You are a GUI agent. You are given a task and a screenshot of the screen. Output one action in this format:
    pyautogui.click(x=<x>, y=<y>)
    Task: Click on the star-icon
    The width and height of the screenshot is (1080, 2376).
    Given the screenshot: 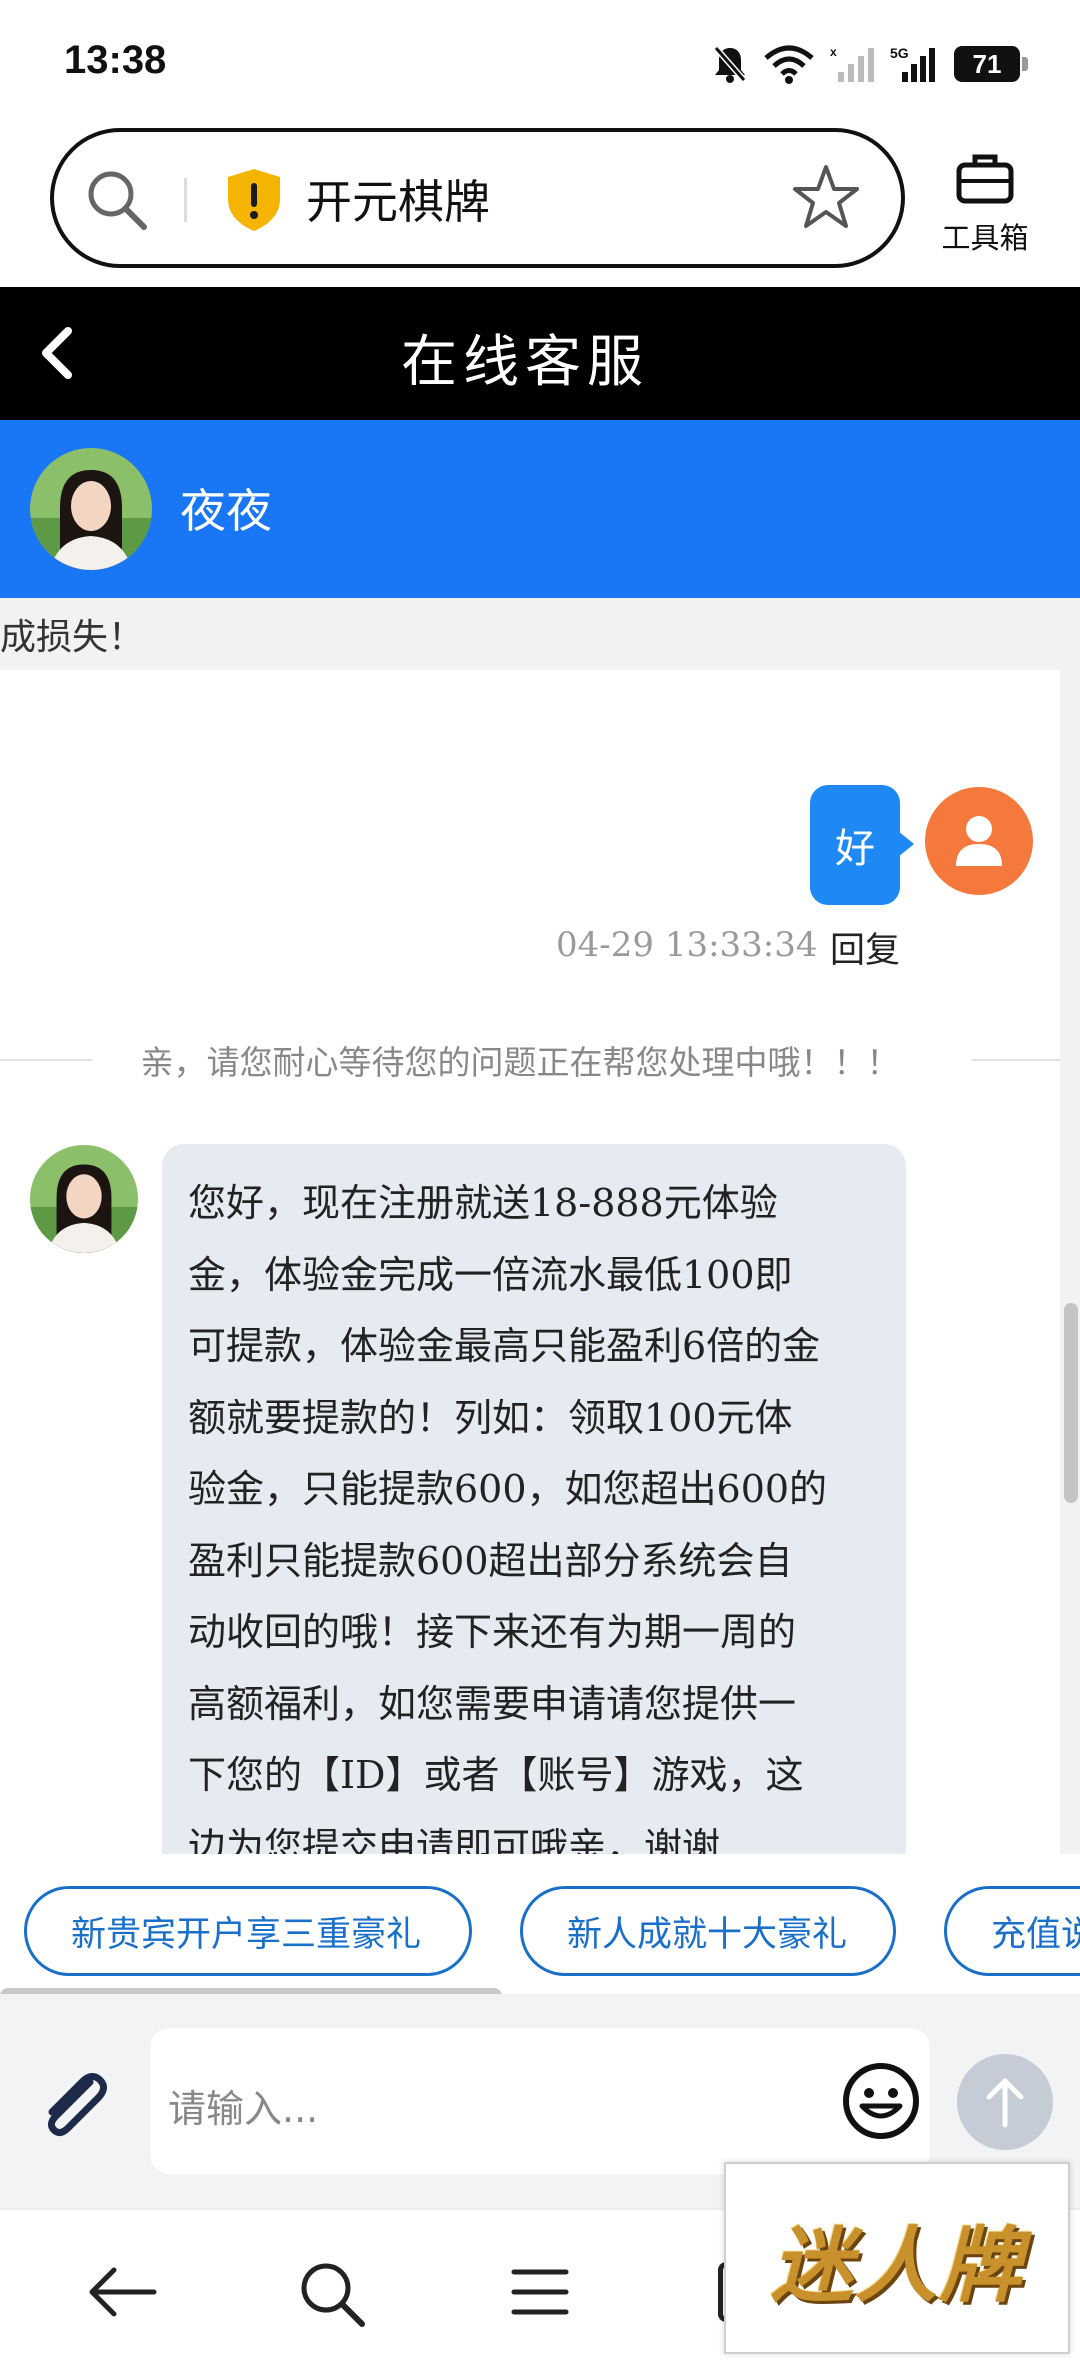 What is the action you would take?
    pyautogui.click(x=826, y=199)
    